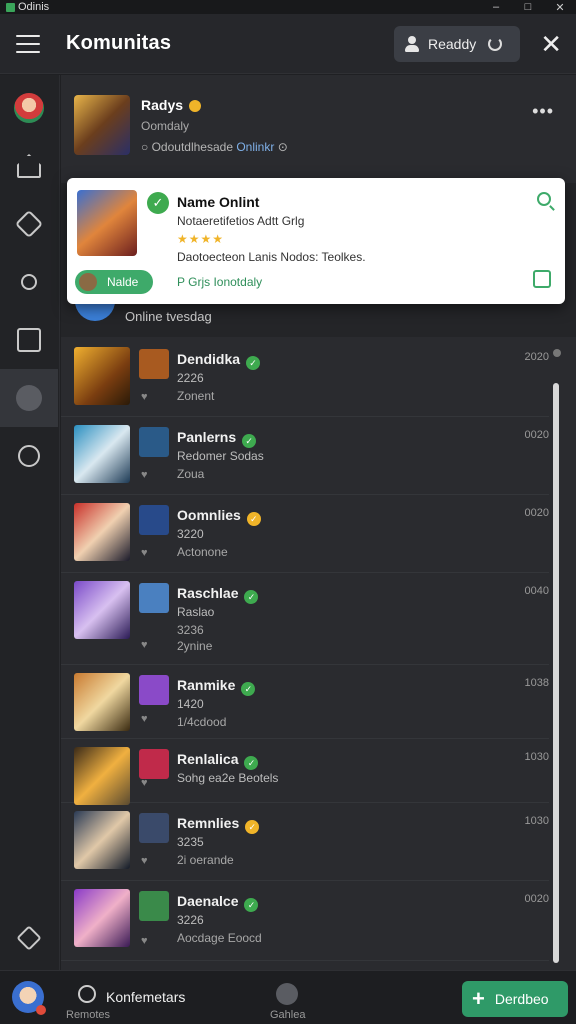 This screenshot has height=1024, width=576. What do you see at coordinates (305, 842) in the screenshot?
I see `list-item: ♥ Remnlies ✓ 3235 2i oerande 1030` at bounding box center [305, 842].